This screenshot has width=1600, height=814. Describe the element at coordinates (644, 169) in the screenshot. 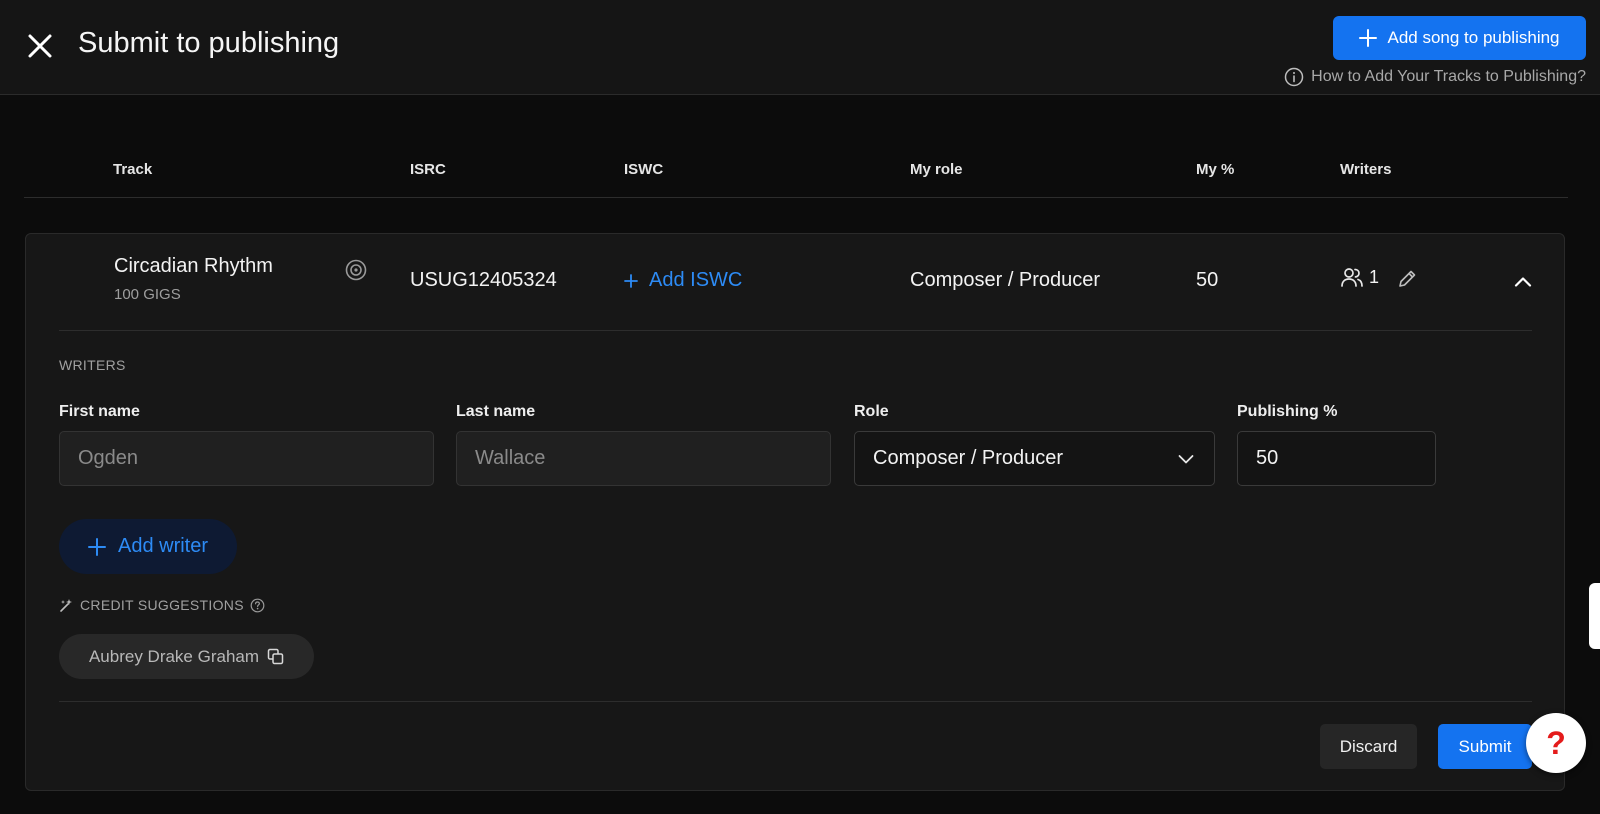

I see `column-header-iswc: ISWC` at that location.